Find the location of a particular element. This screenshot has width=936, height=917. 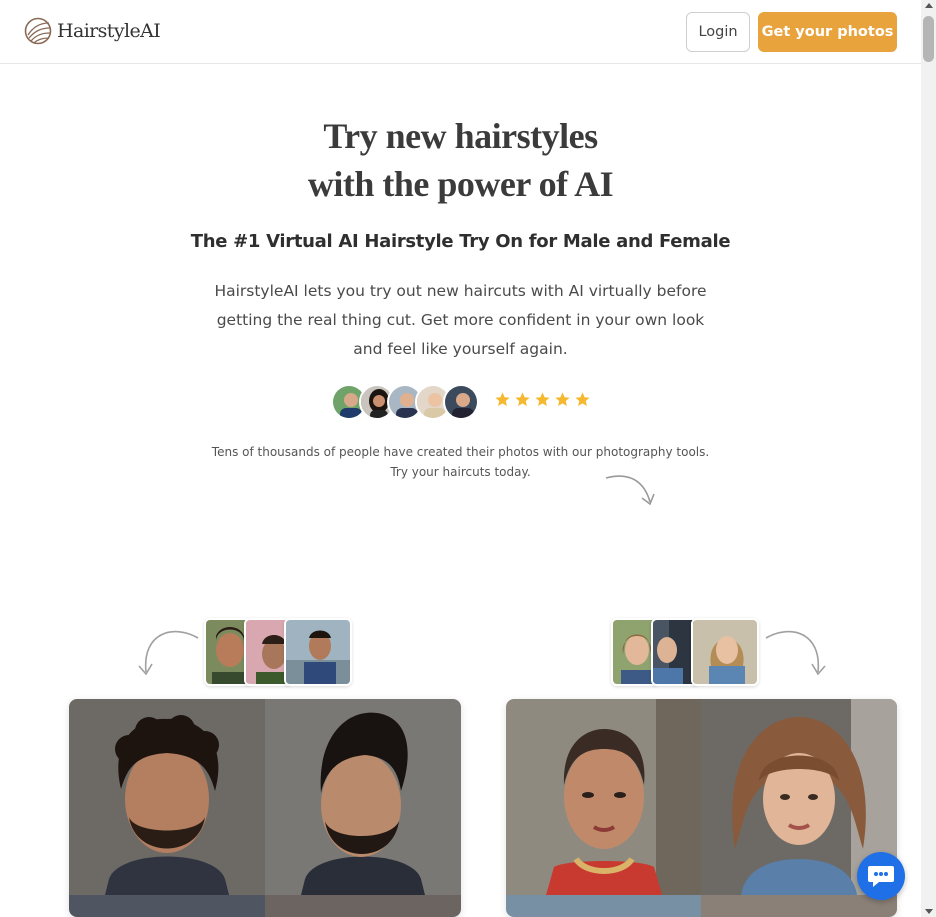

scroll-up-arrow-icon is located at coordinates (929, 5).